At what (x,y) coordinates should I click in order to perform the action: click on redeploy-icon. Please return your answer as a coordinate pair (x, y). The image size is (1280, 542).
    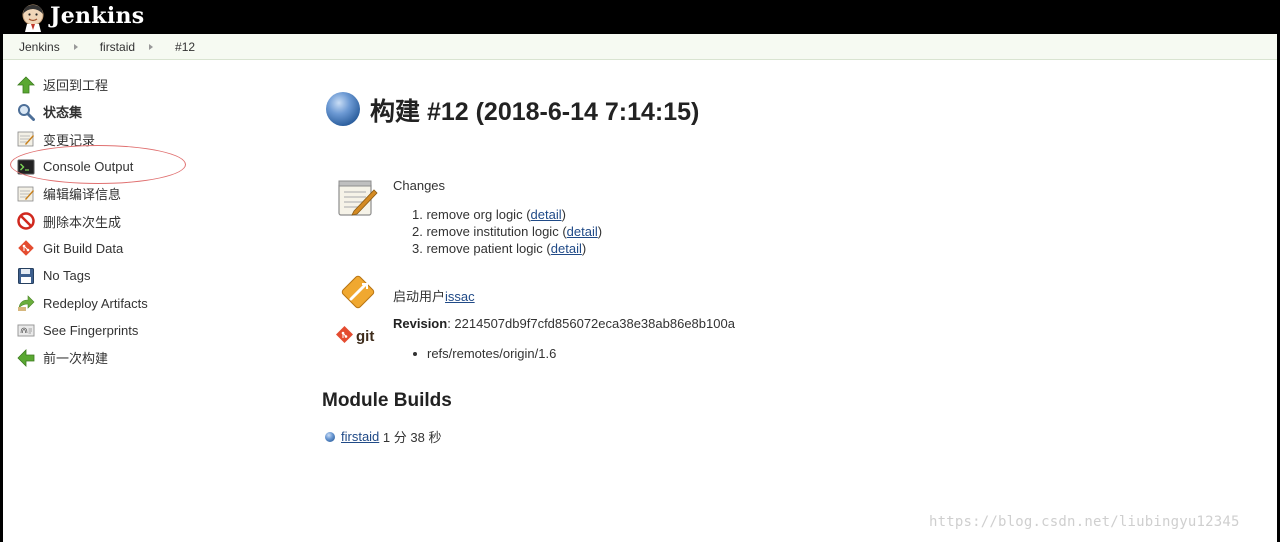
    Looking at the image, I should click on (26, 303).